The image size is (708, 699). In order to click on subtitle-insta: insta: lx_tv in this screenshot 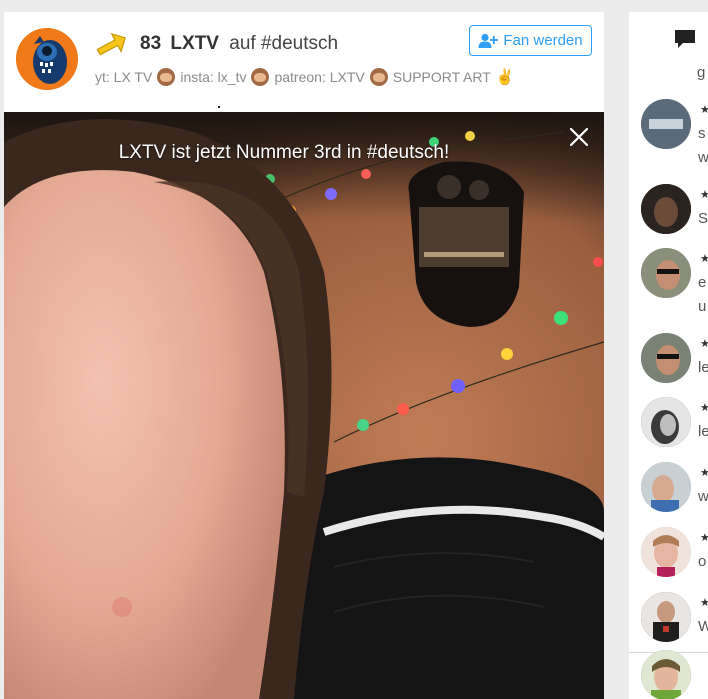, I will do `click(213, 77)`.